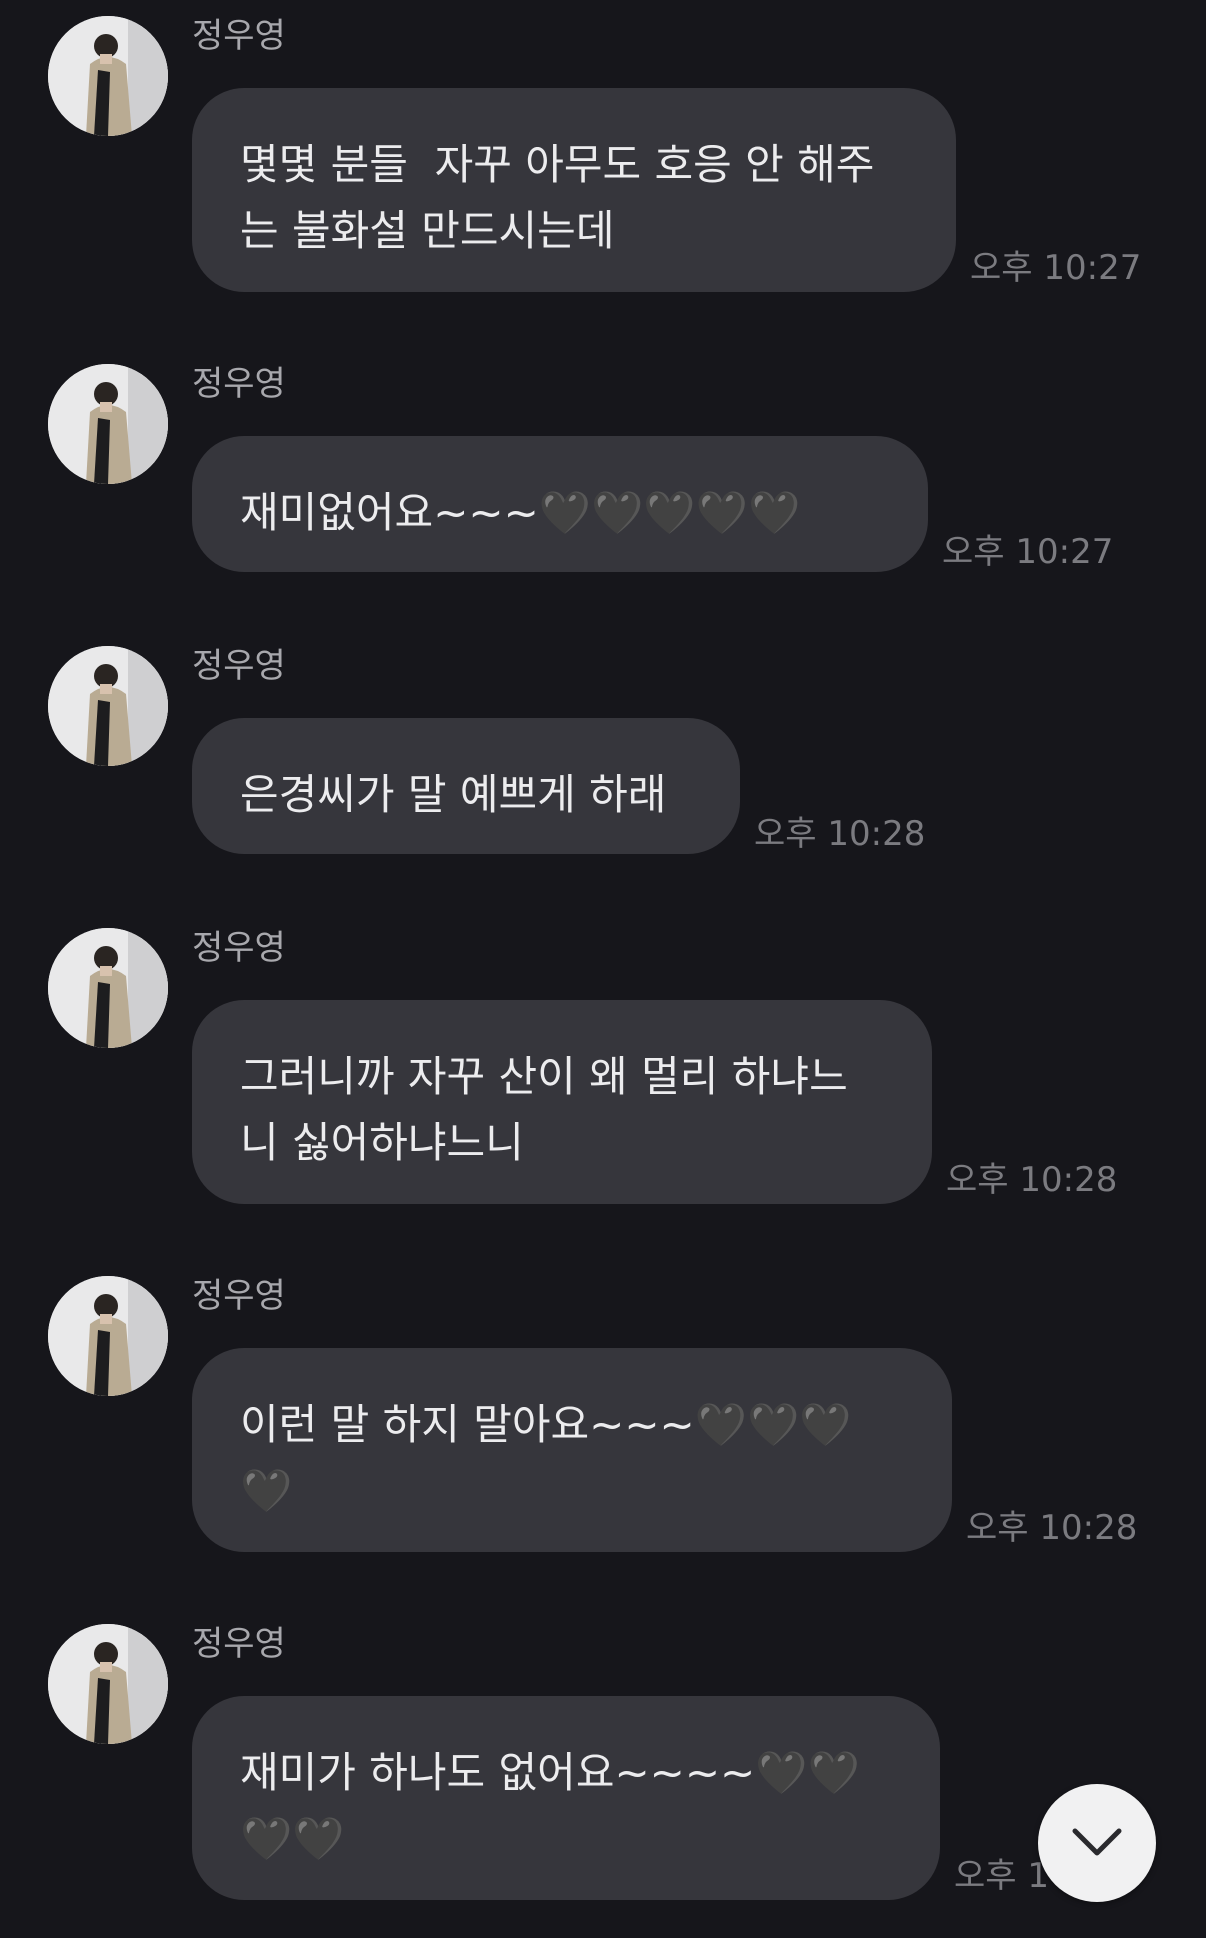 This screenshot has width=1206, height=1938. I want to click on message-bubble: 몇몇 분들 자꾸 아무도 호응 안 해주 는 불화설 만드시는데, so click(574, 190).